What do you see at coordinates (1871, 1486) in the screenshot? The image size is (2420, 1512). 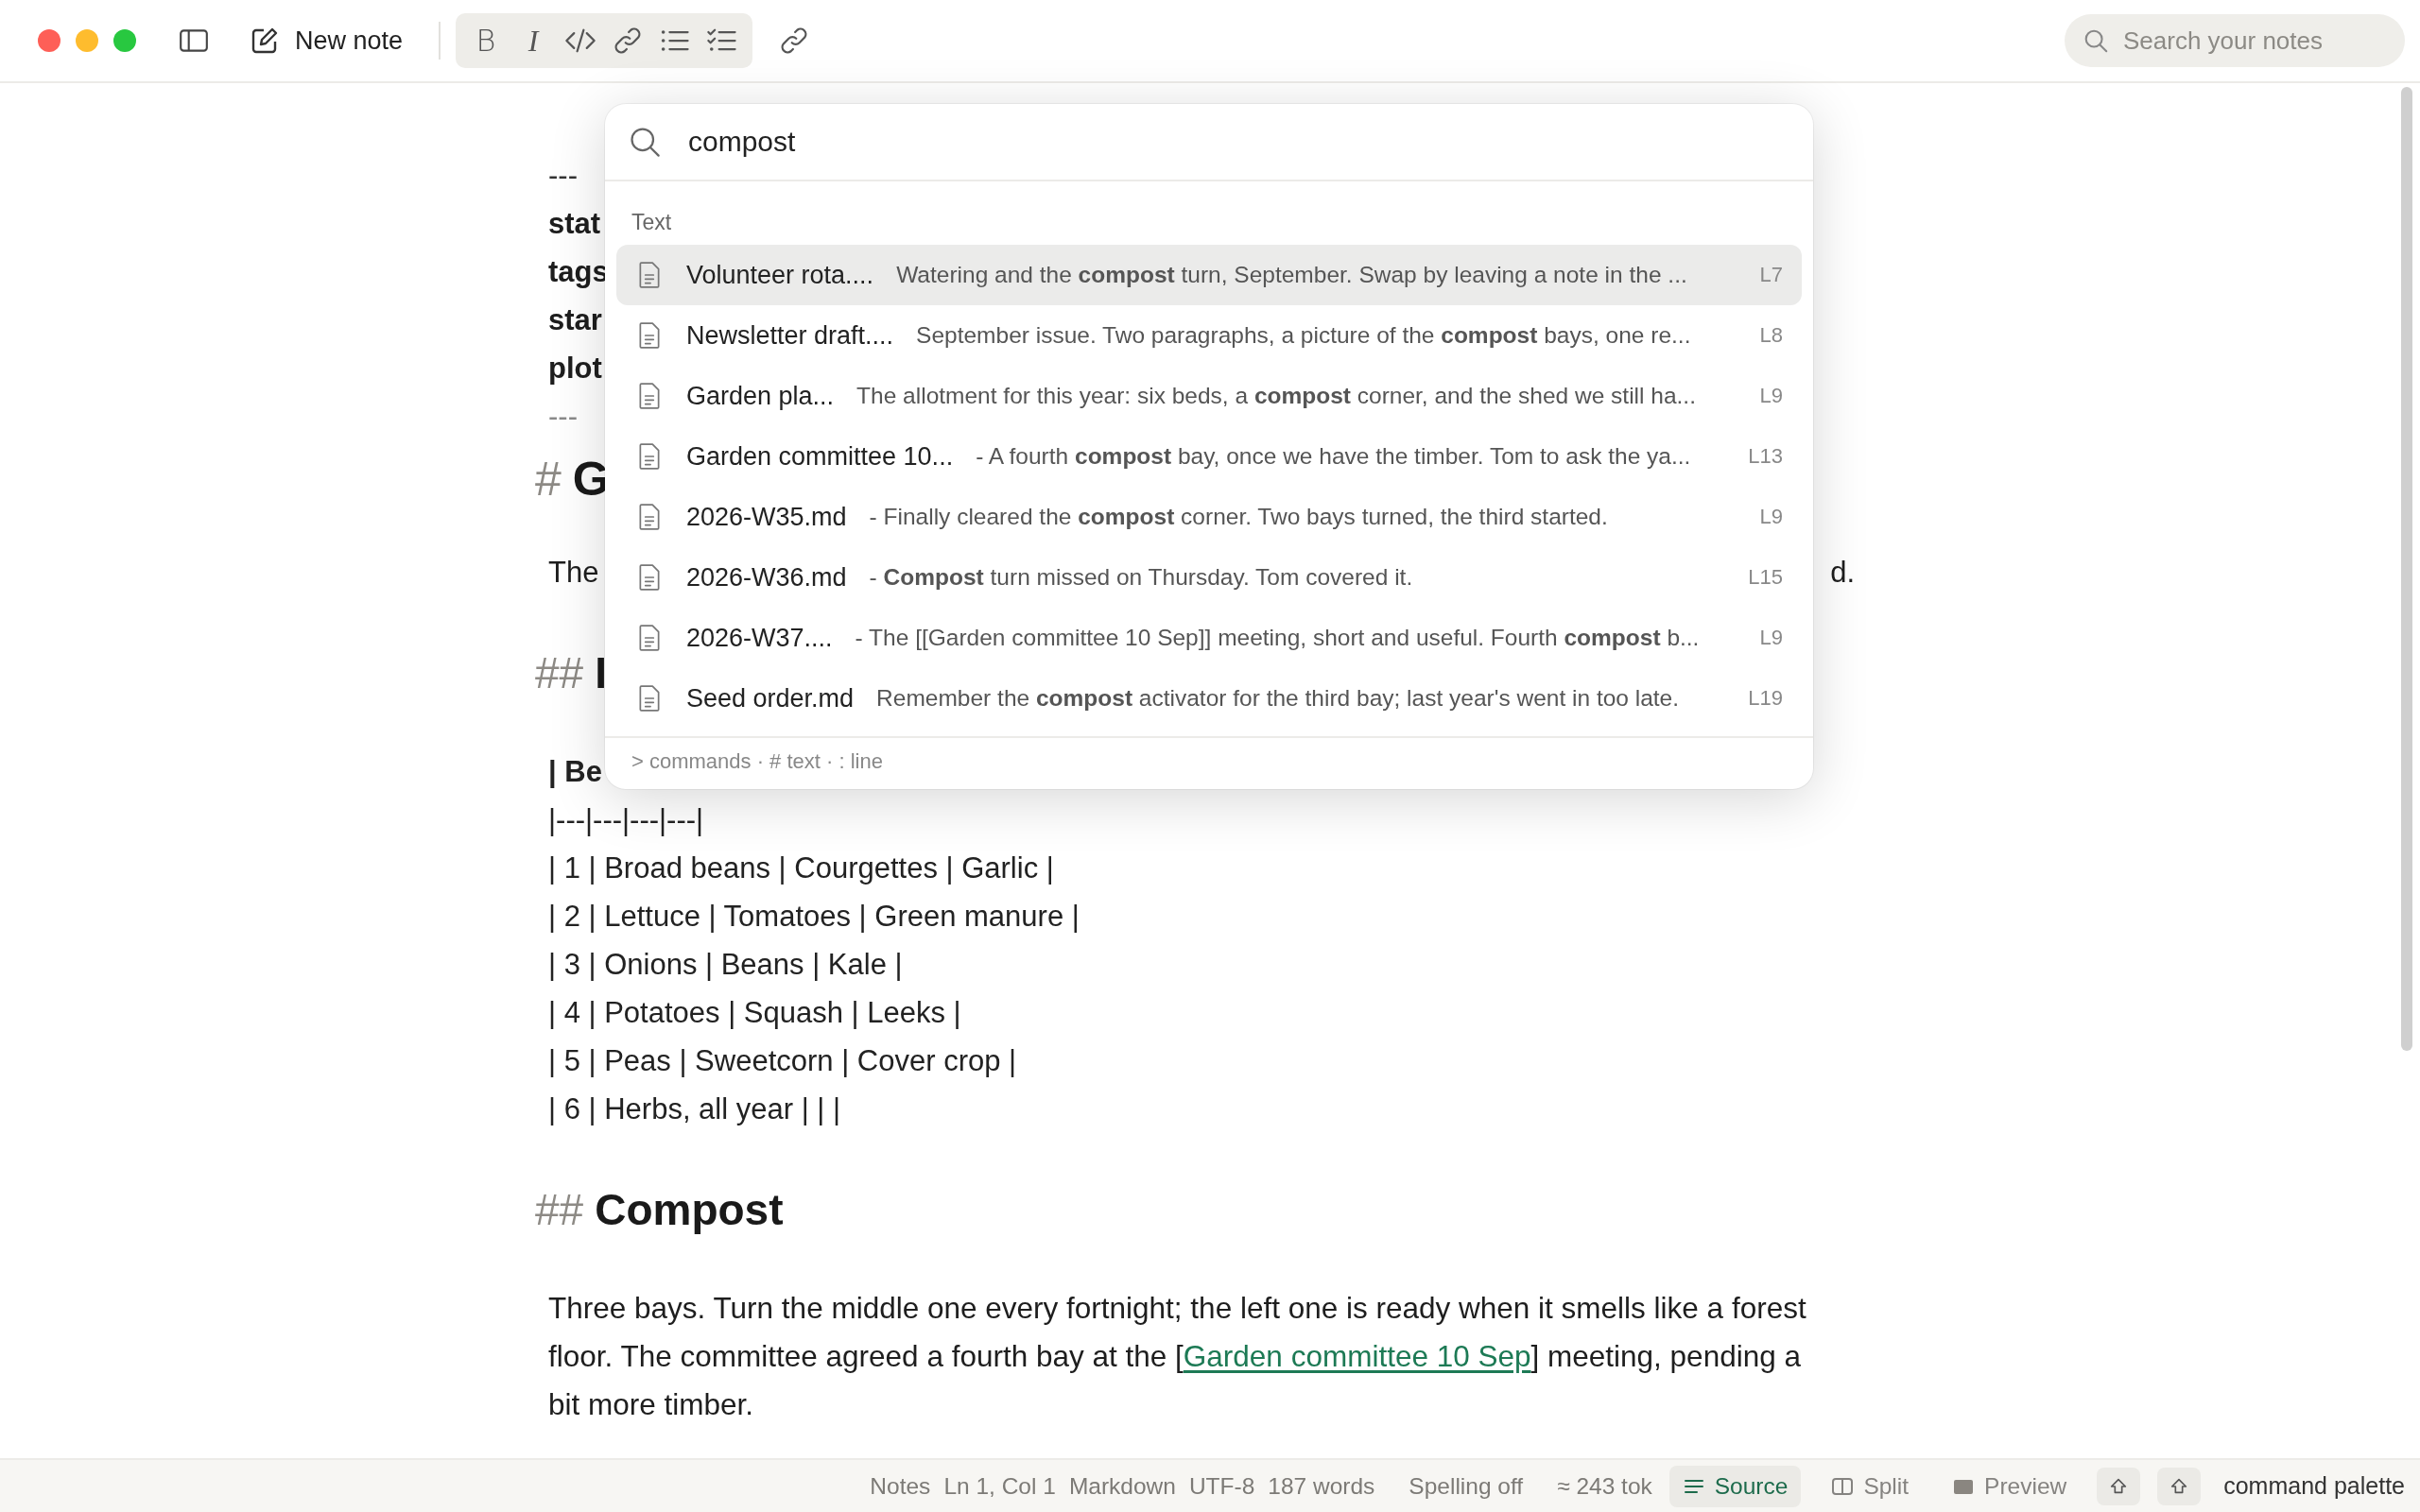 I see `view-mode-button: Split` at bounding box center [1871, 1486].